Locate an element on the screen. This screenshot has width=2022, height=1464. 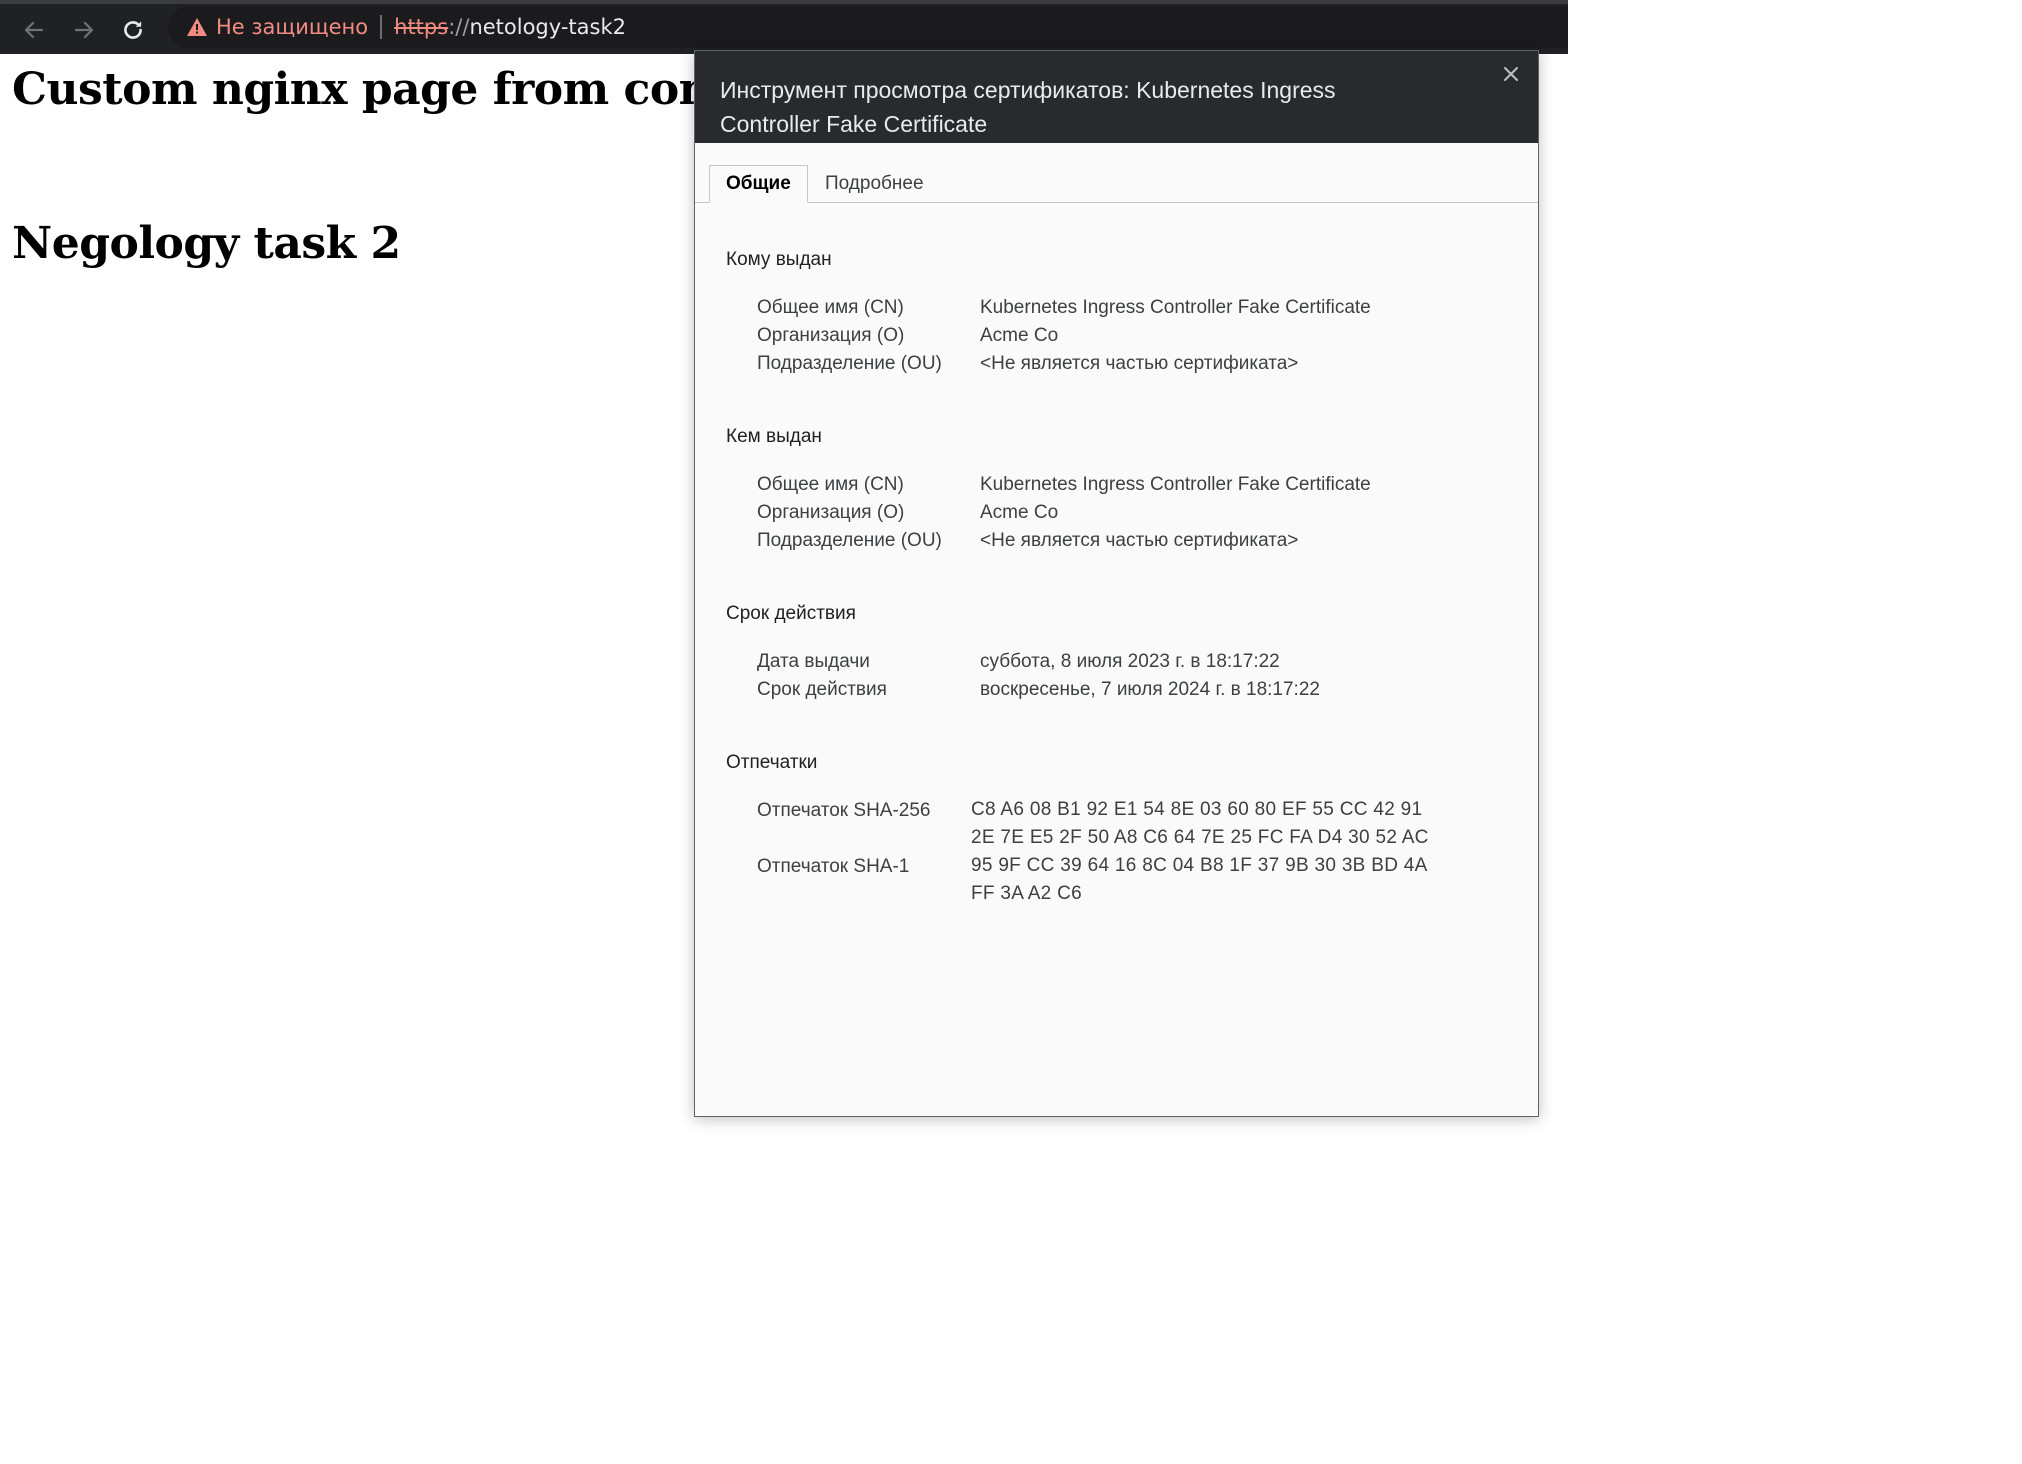
tab-general: Общие is located at coordinates (758, 184).